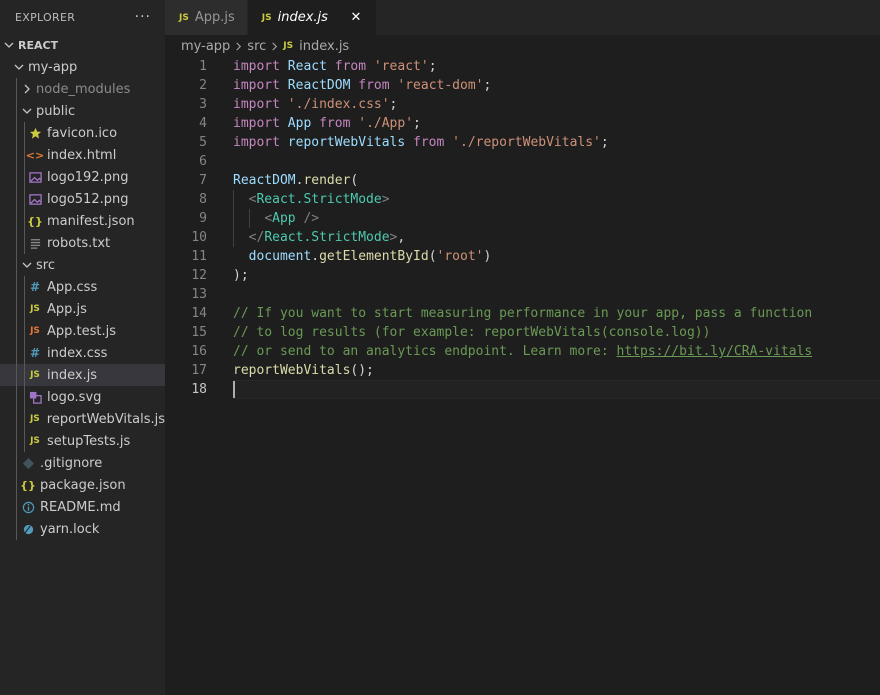  Describe the element at coordinates (82, 529) in the screenshot. I see `tree-item-yarn-lock: yarn.lock` at that location.